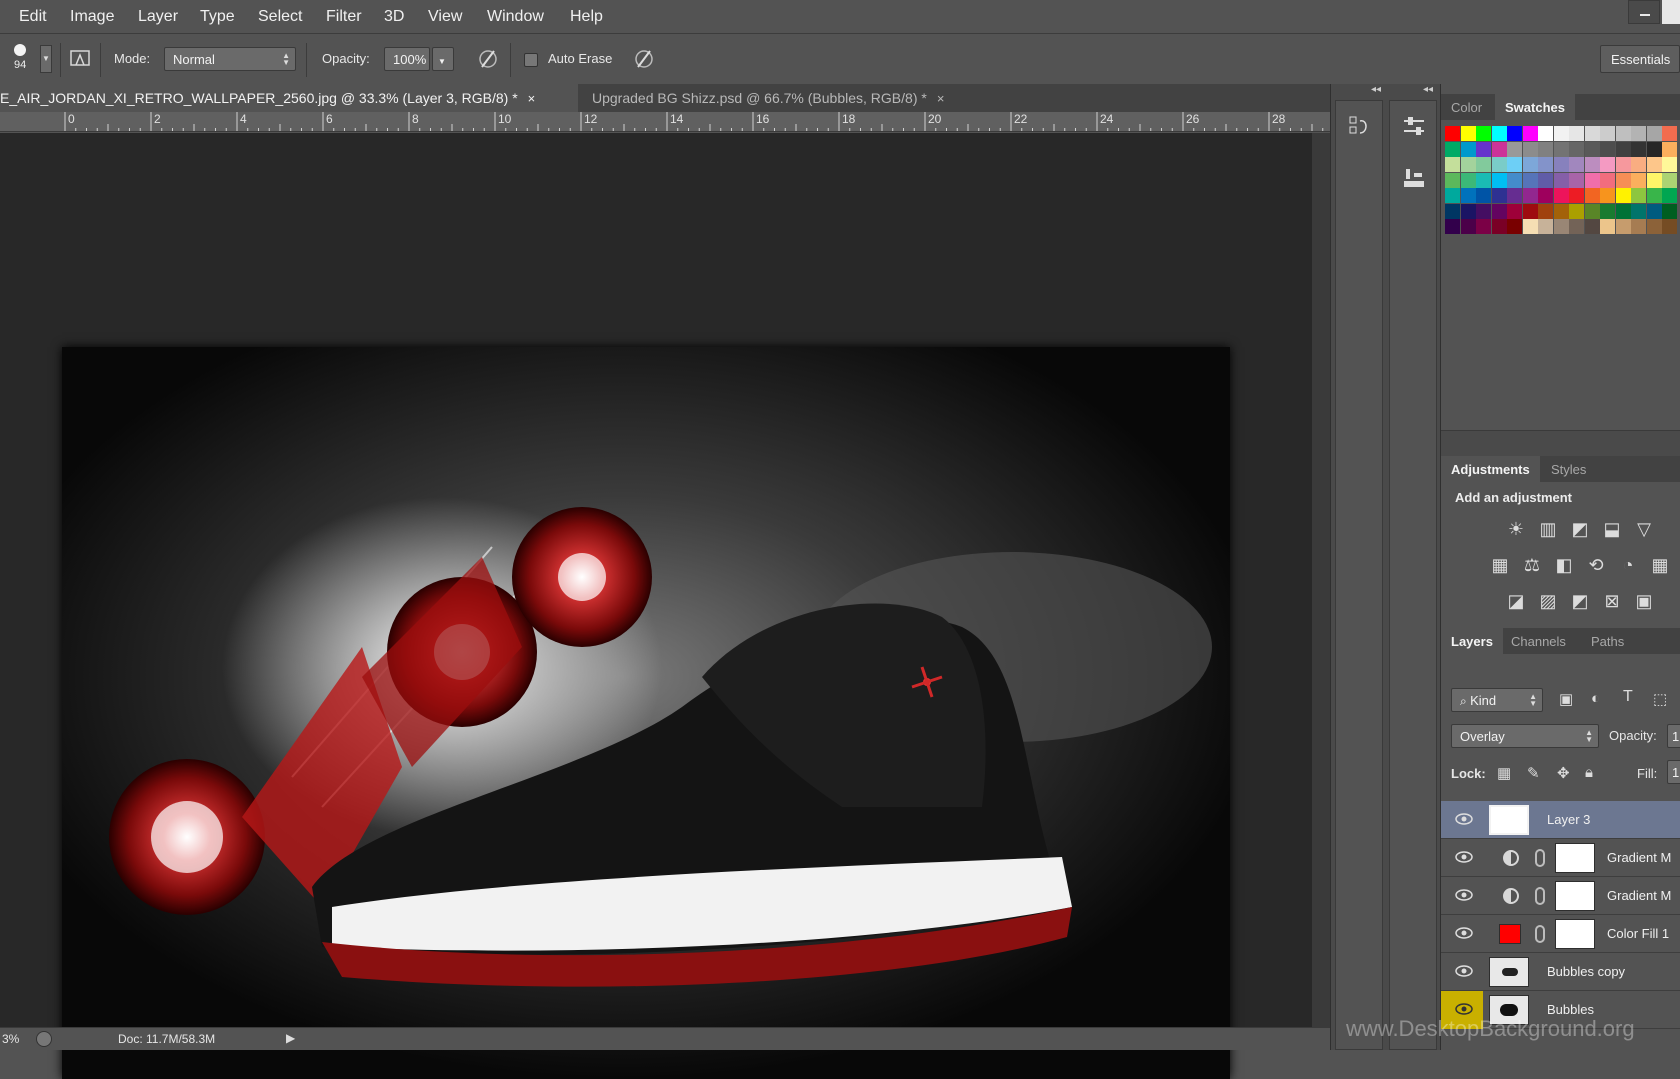 Image resolution: width=1680 pixels, height=1079 pixels. Describe the element at coordinates (1497, 700) in the screenshot. I see `layer-kind-filter: ⌕ Kind ▲ ▼` at that location.